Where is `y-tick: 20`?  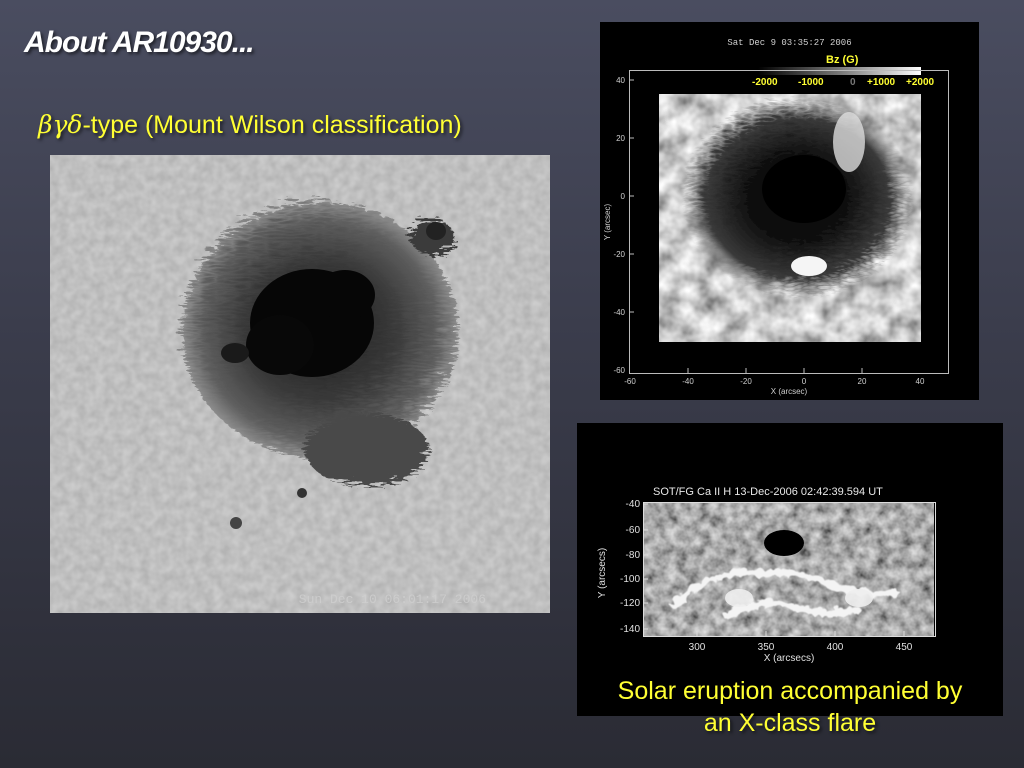 y-tick: 20 is located at coordinates (620, 138).